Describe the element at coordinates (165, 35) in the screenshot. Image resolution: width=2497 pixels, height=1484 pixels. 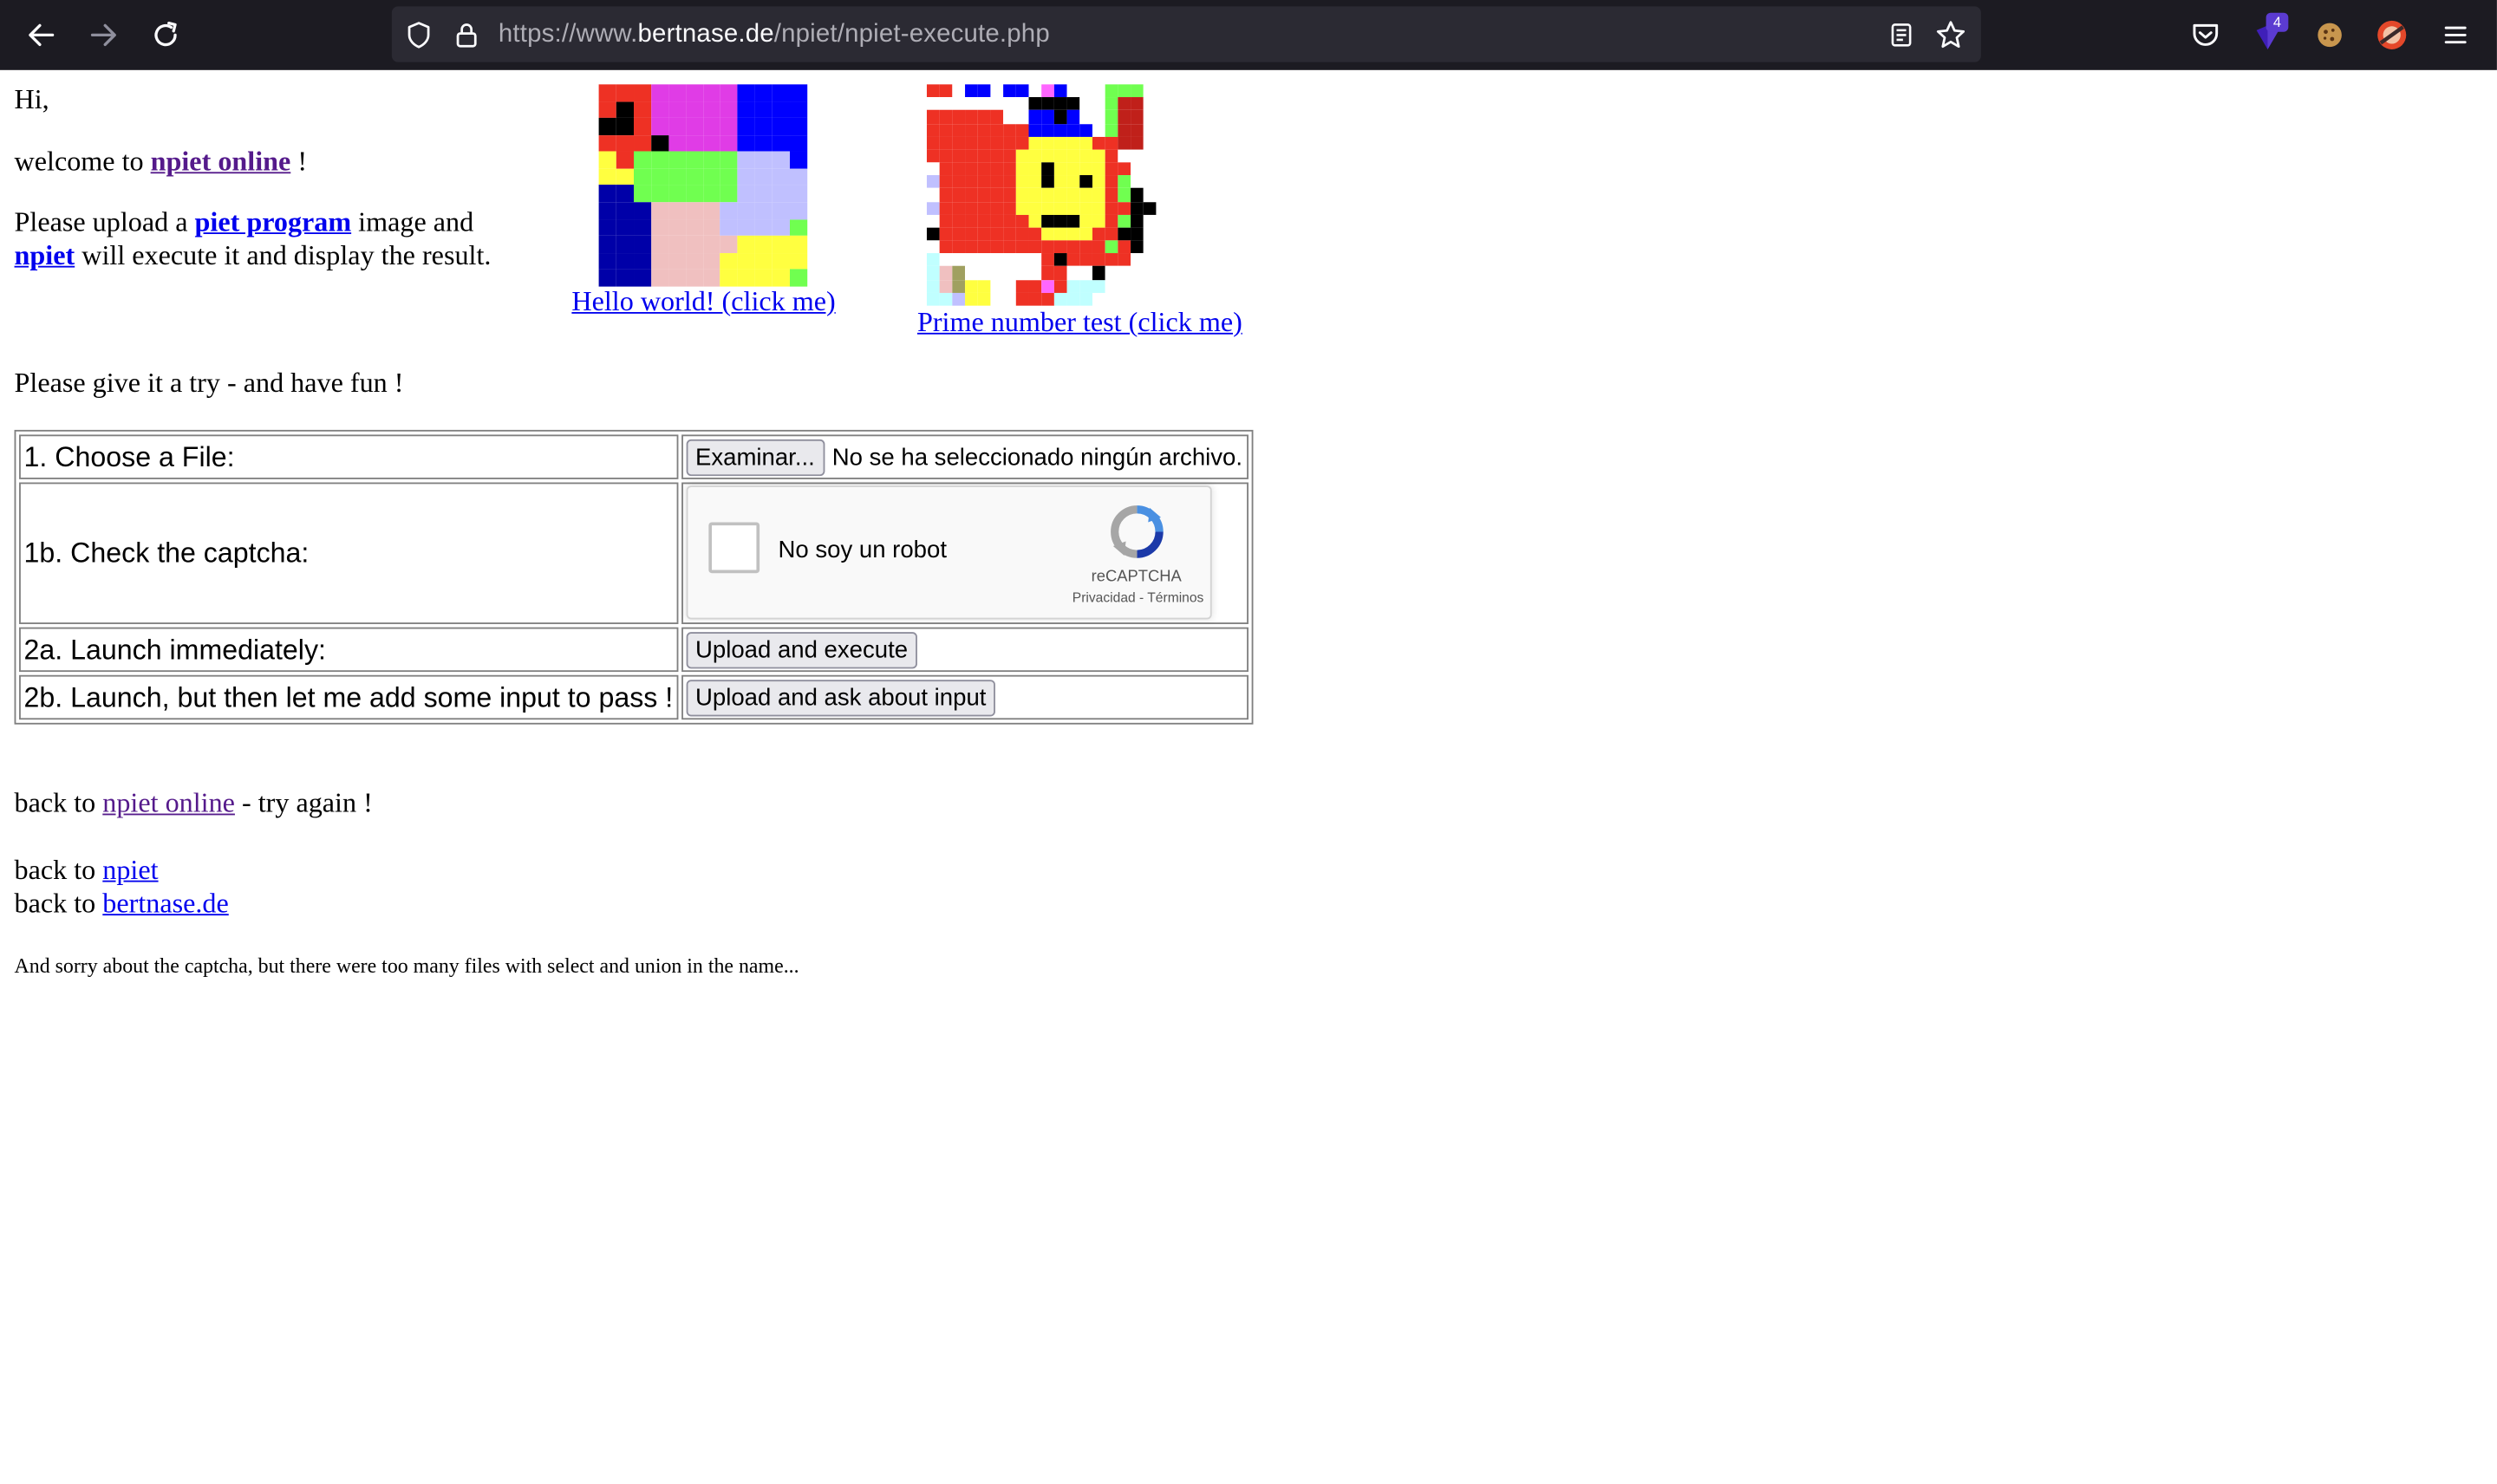
I see `reload-icon` at that location.